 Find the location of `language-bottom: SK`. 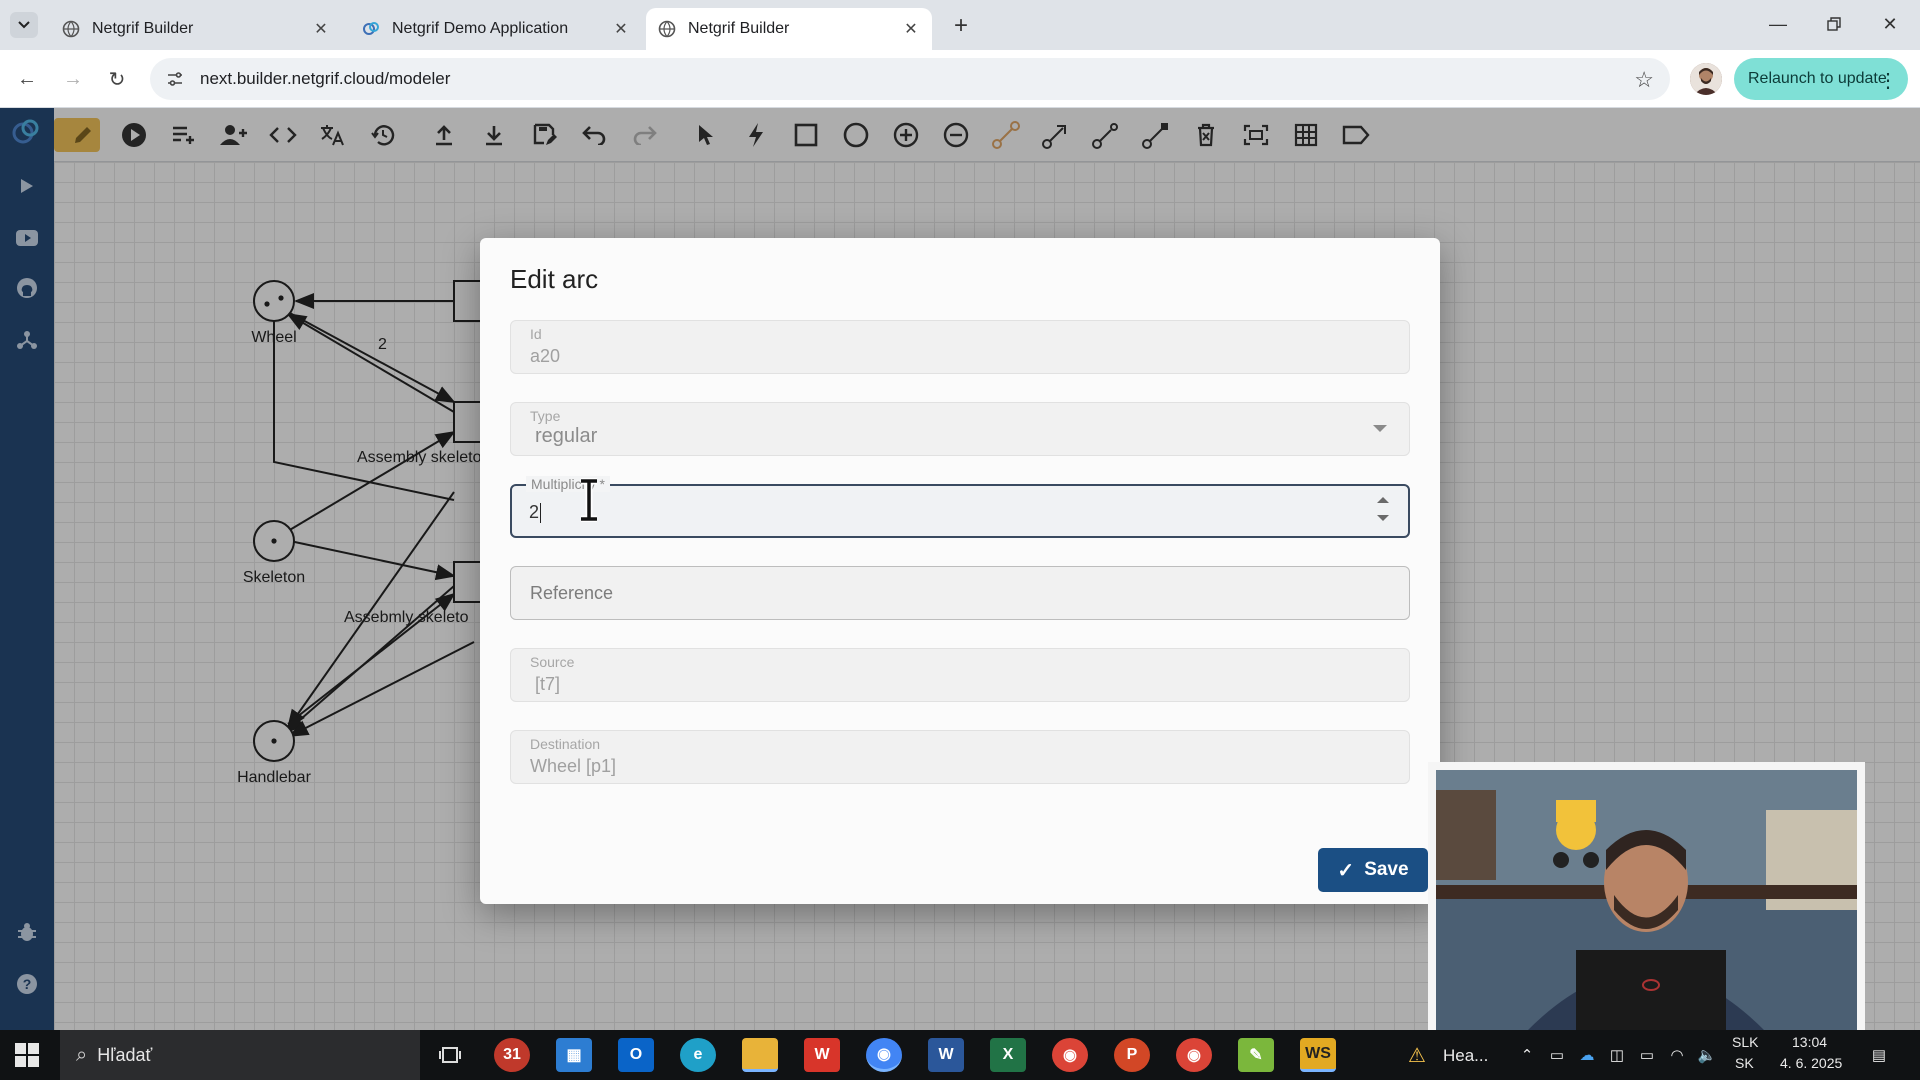

language-bottom: SK is located at coordinates (1744, 1063).